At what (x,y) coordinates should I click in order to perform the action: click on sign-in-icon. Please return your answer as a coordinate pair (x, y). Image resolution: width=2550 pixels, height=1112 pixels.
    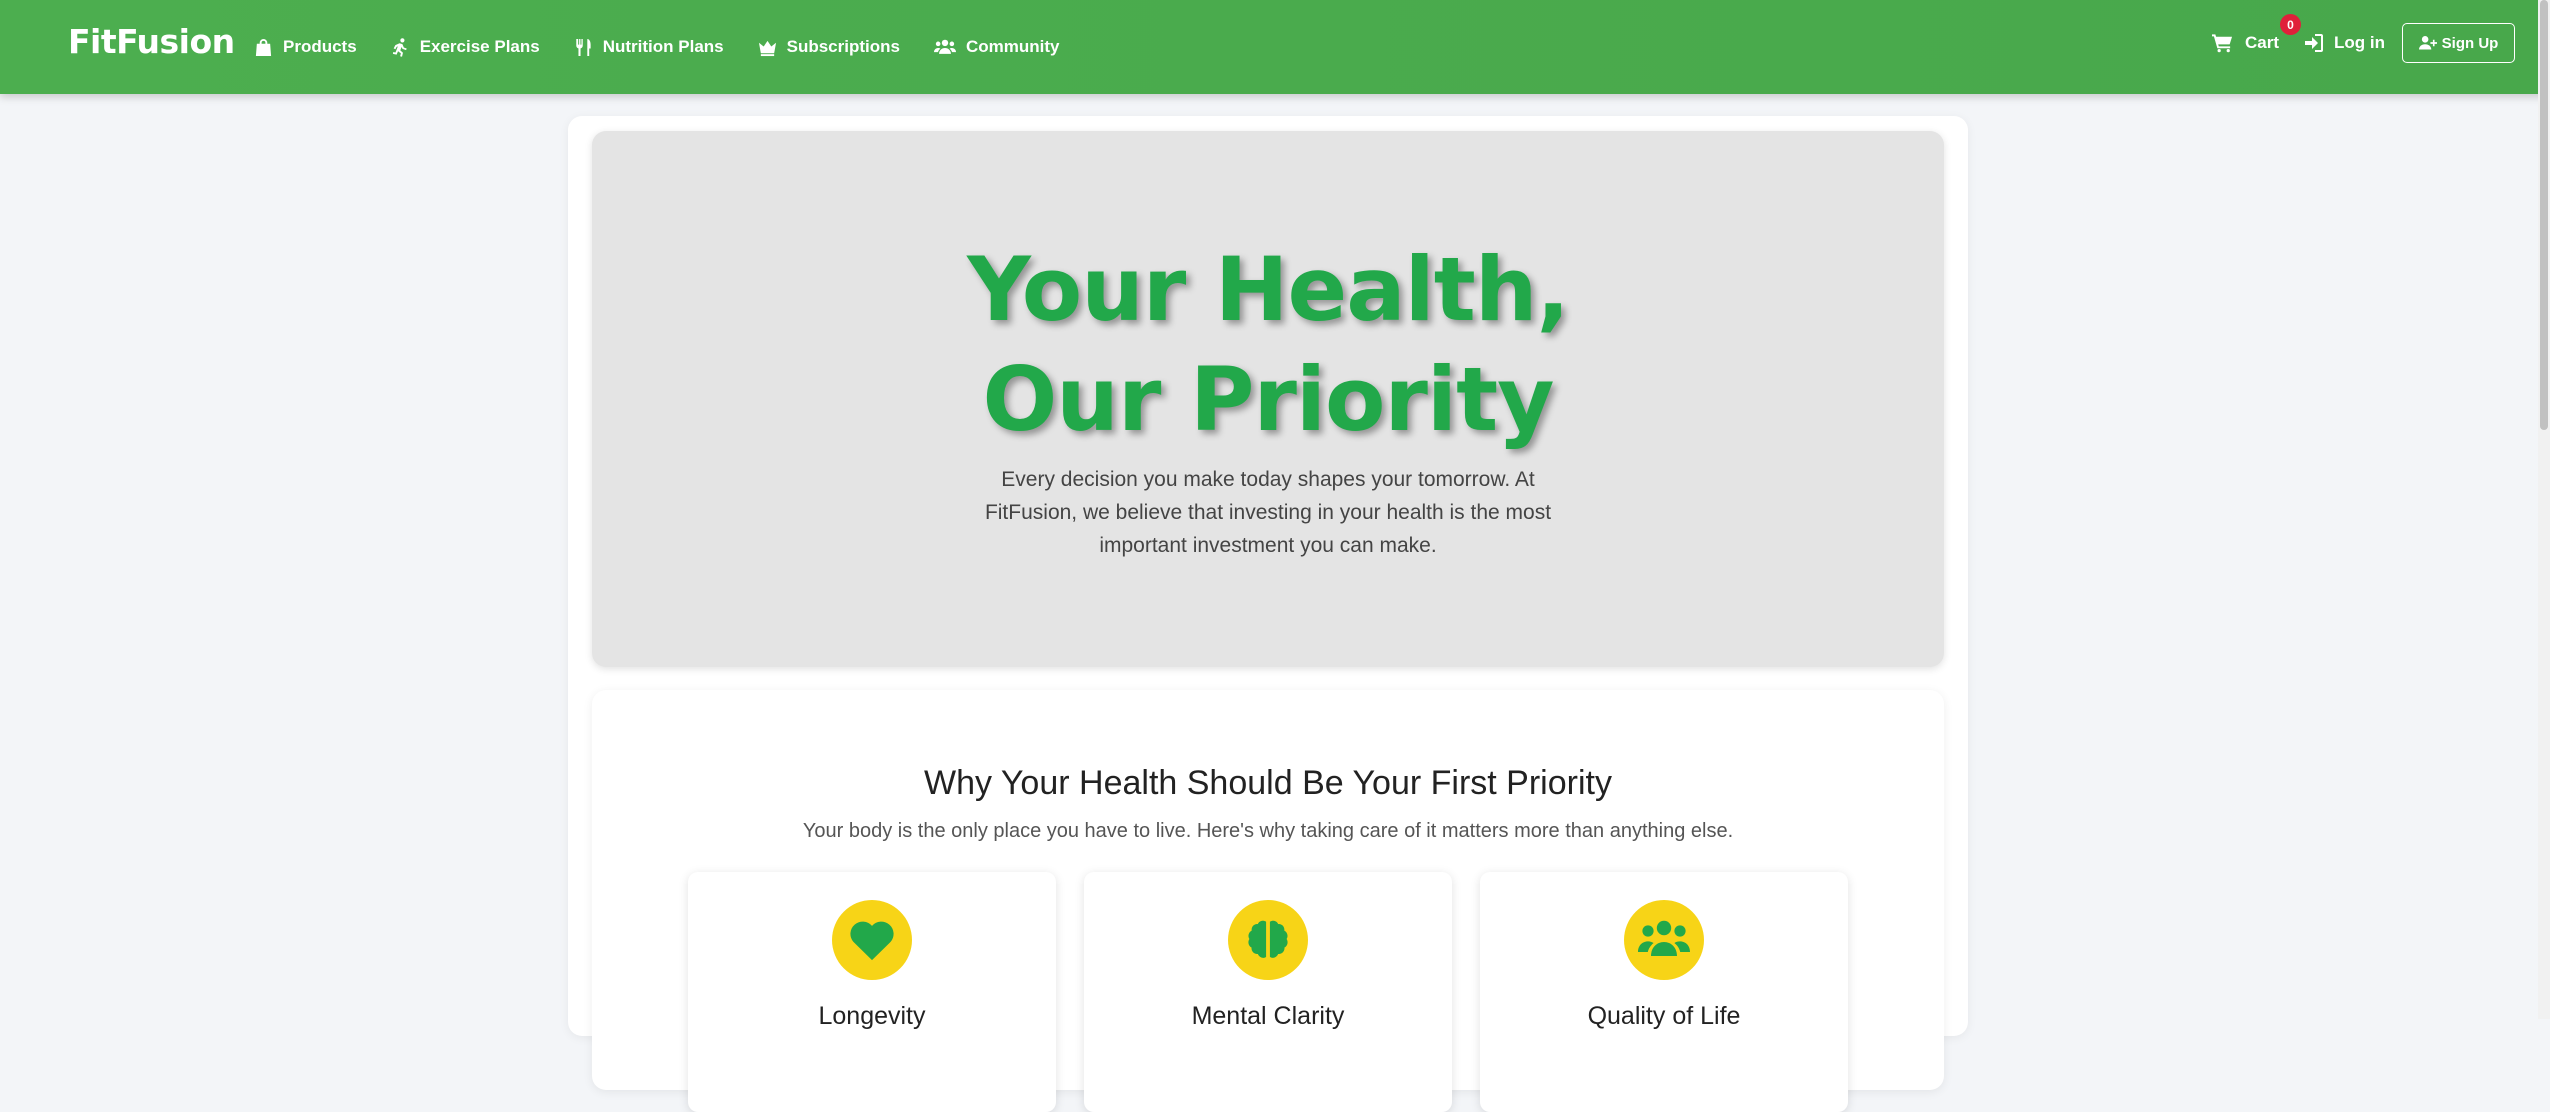
    Looking at the image, I should click on (2314, 43).